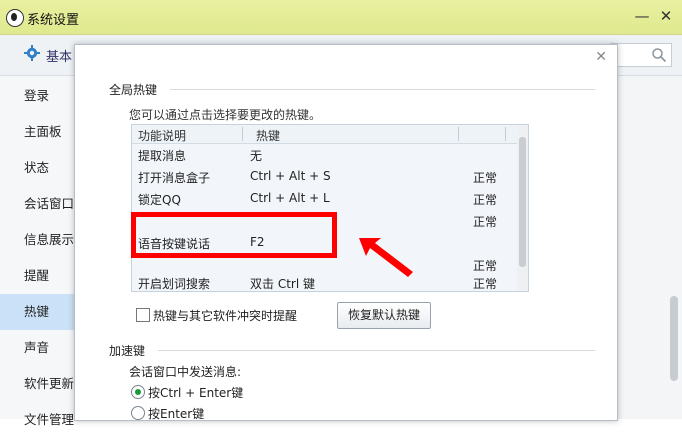 The height and width of the screenshot is (438, 682). What do you see at coordinates (39, 420) in the screenshot?
I see `sidebar-item-file-management: 文件管理` at bounding box center [39, 420].